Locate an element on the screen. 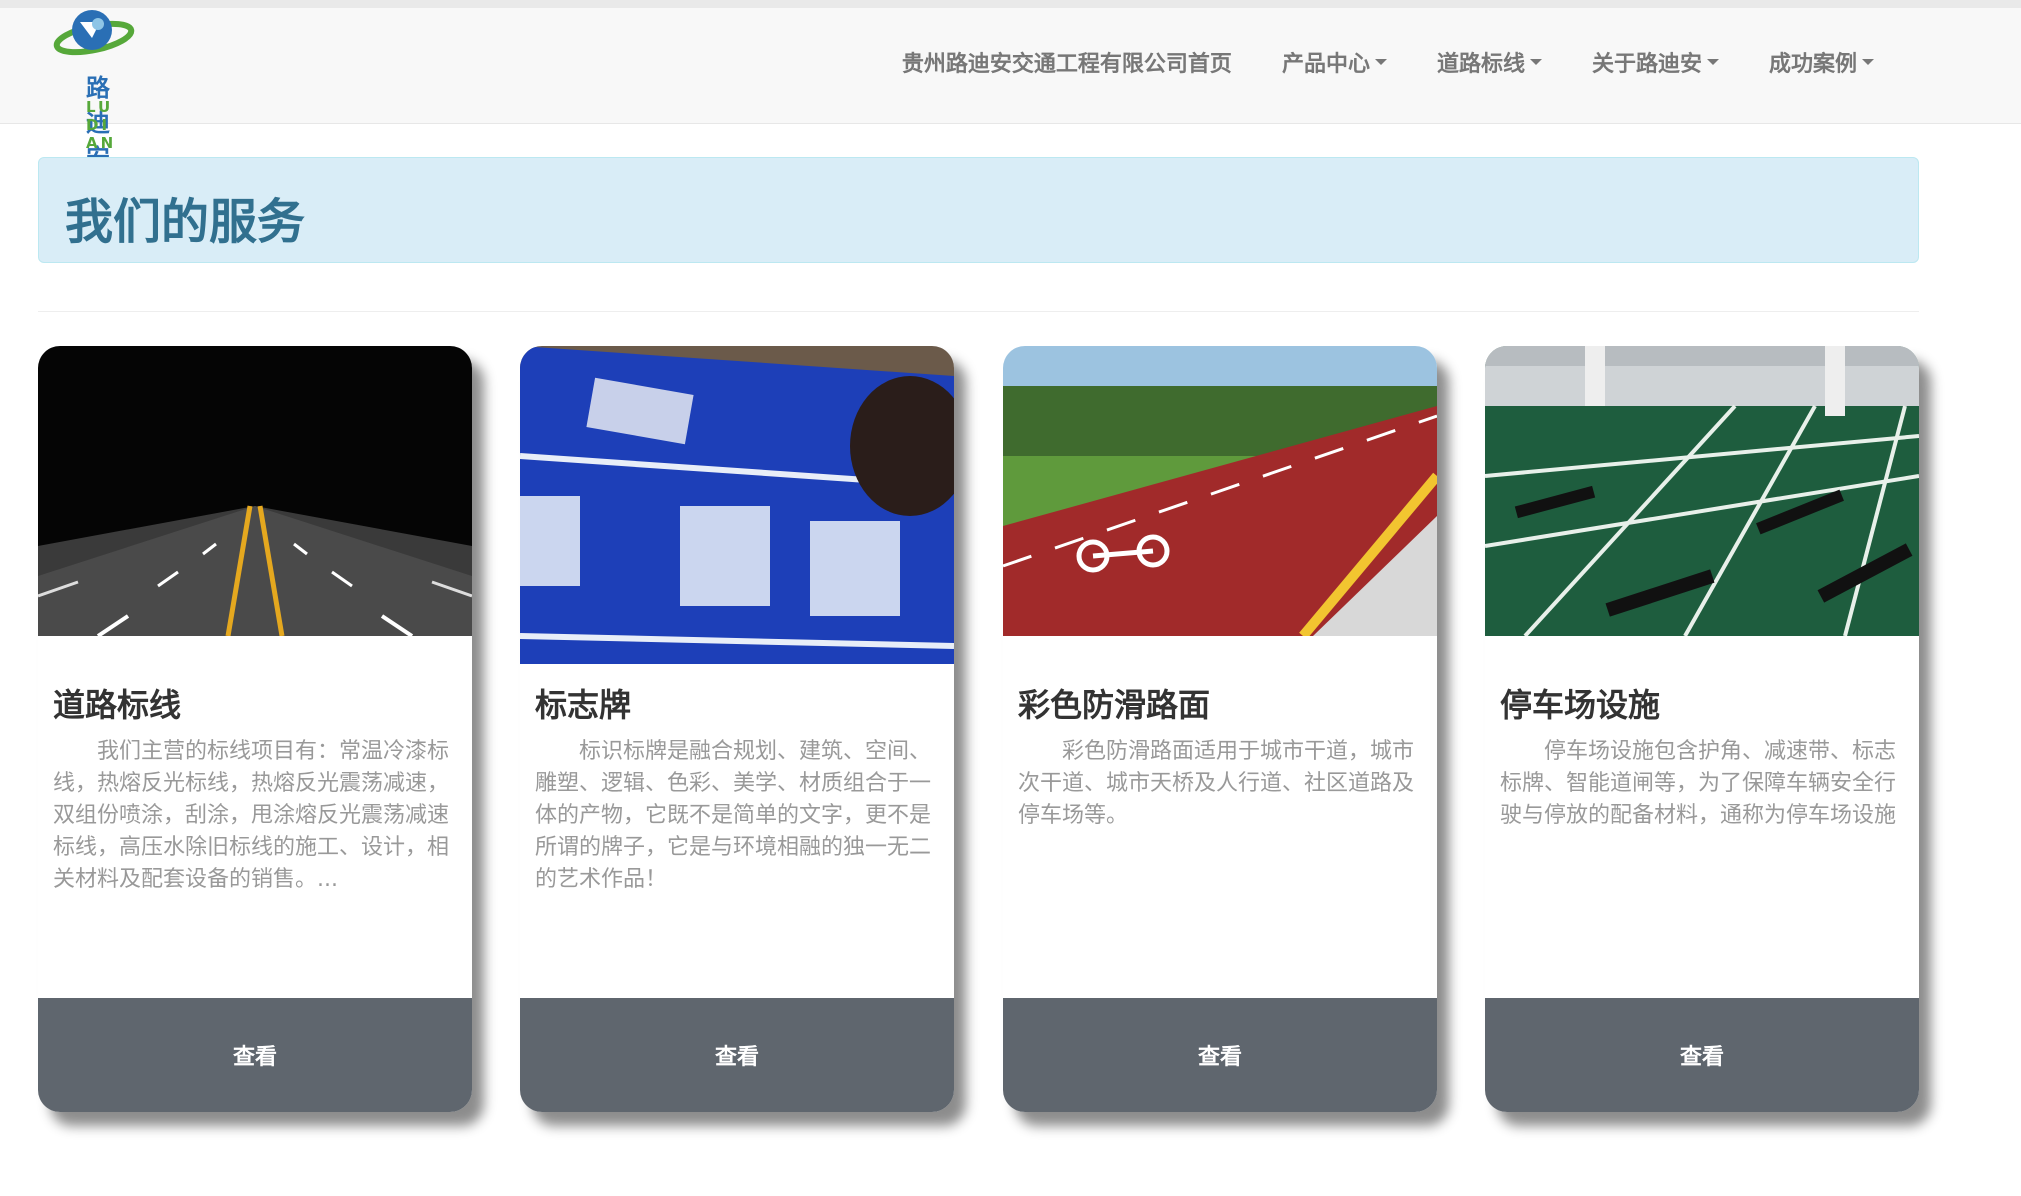 This screenshot has width=2021, height=1196. card-description: 彩色防滑路面适用于城市干道，城市次干道、城市天桥及人行道、社区道路及停车场等。 is located at coordinates (1216, 783).